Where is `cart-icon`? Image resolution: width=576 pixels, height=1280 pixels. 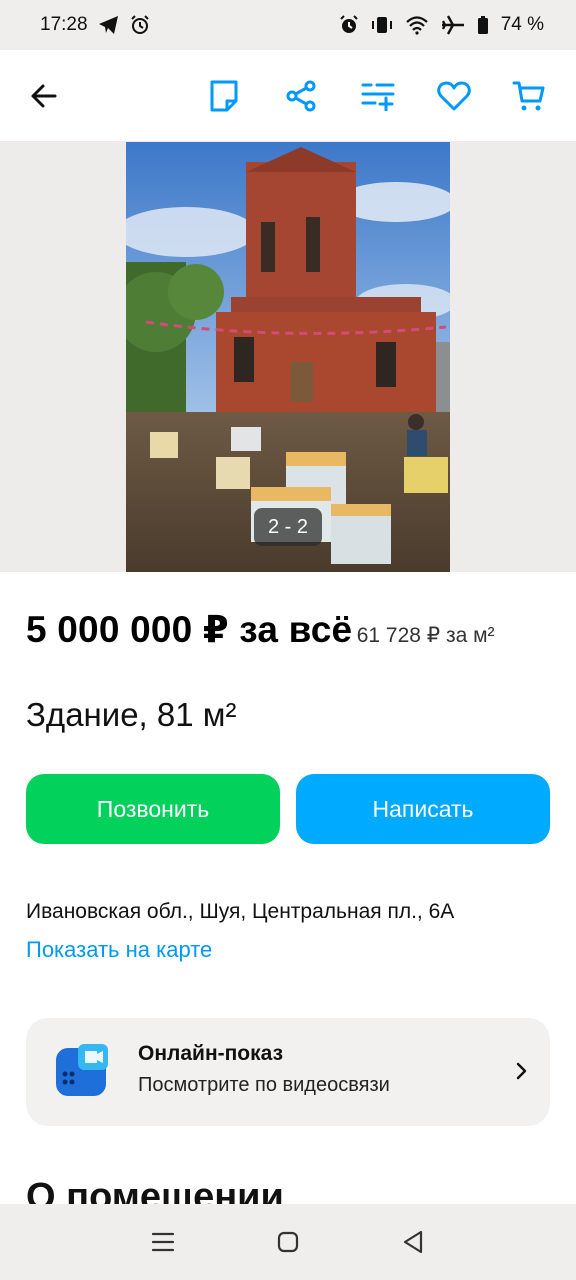
cart-icon is located at coordinates (529, 96).